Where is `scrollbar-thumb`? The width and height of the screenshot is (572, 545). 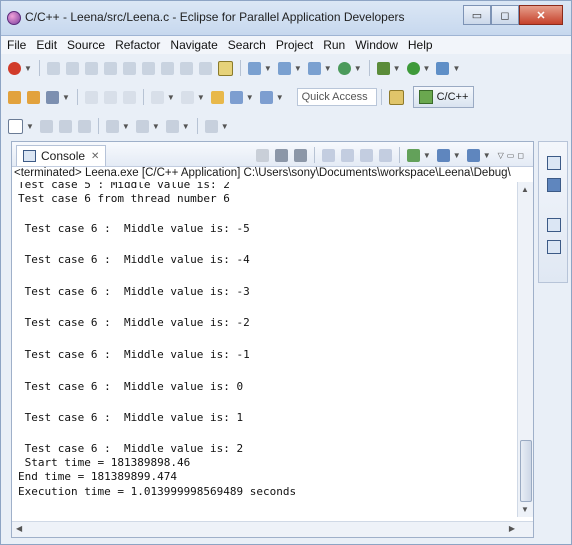 scrollbar-thumb is located at coordinates (526, 471).